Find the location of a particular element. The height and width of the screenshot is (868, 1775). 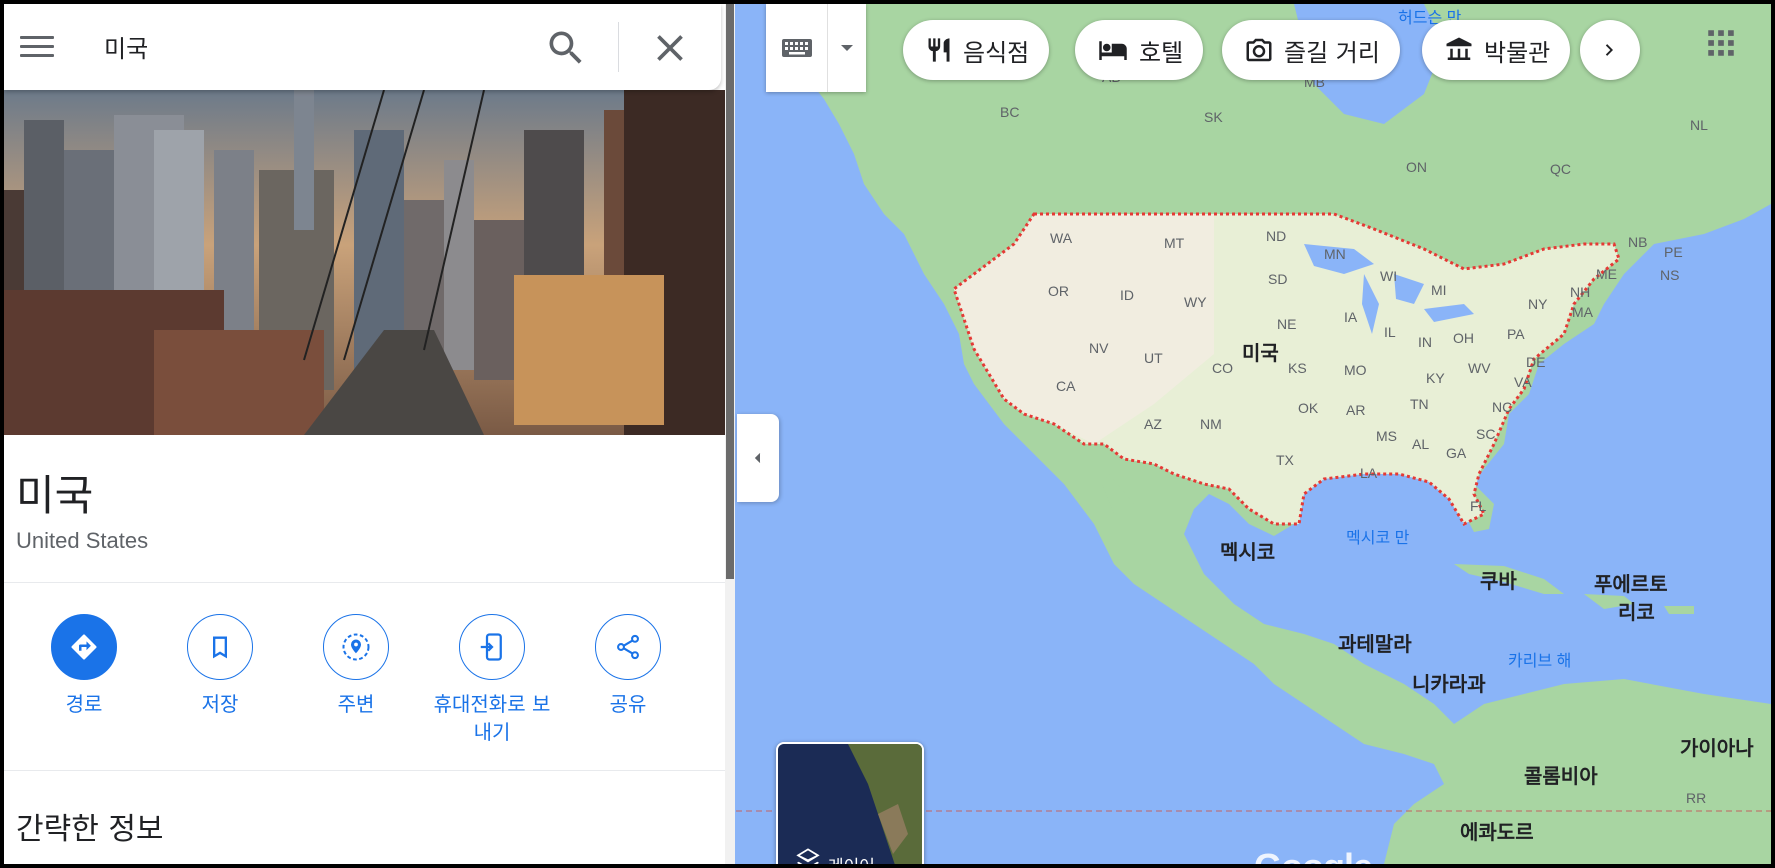

map-label-mexico: 멕시코 is located at coordinates (1248, 553).